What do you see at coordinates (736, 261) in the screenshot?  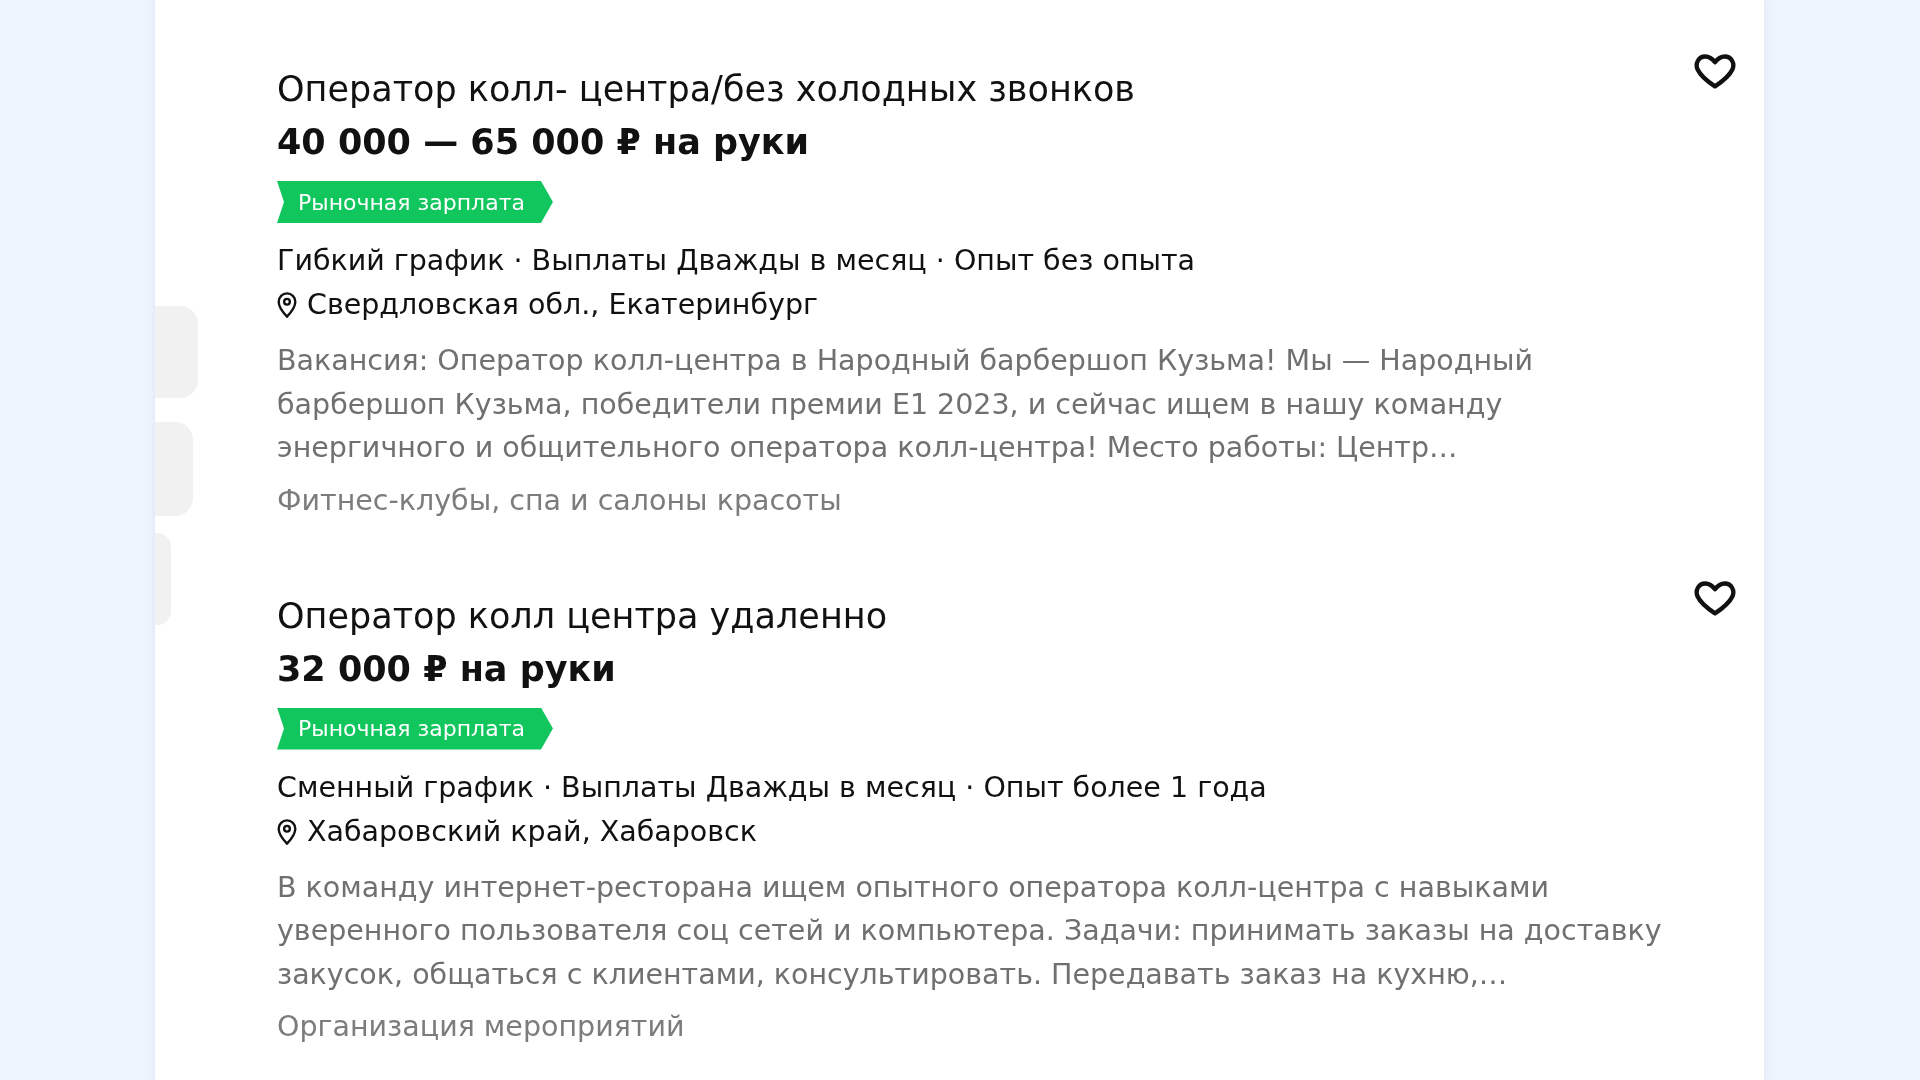 I see `job-conditions-text: Гибкий график · Выплаты Дважды в месяц · Опыт без опыта` at bounding box center [736, 261].